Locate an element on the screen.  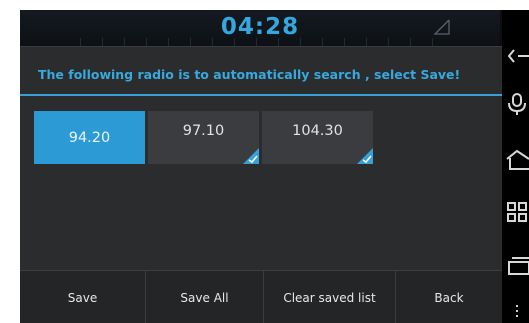
clock: 04:28 is located at coordinates (260, 27).